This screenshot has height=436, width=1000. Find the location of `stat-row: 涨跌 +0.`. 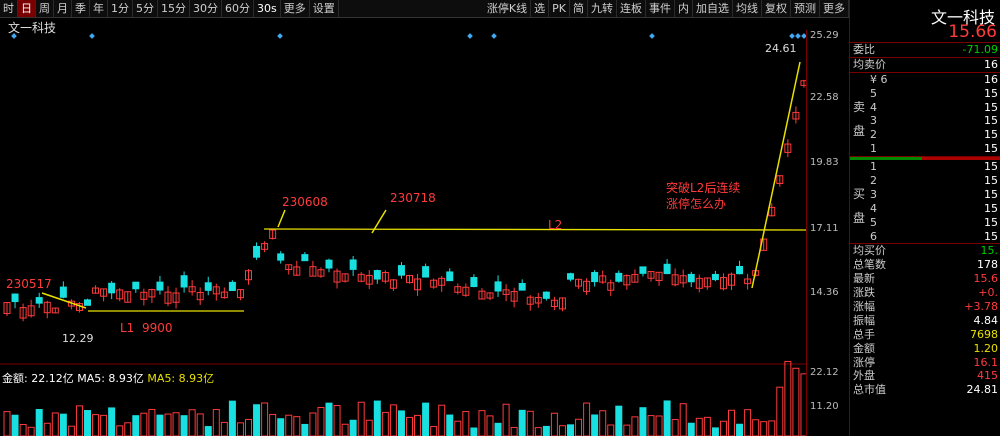

stat-row: 涨跌 +0. is located at coordinates (925, 293).